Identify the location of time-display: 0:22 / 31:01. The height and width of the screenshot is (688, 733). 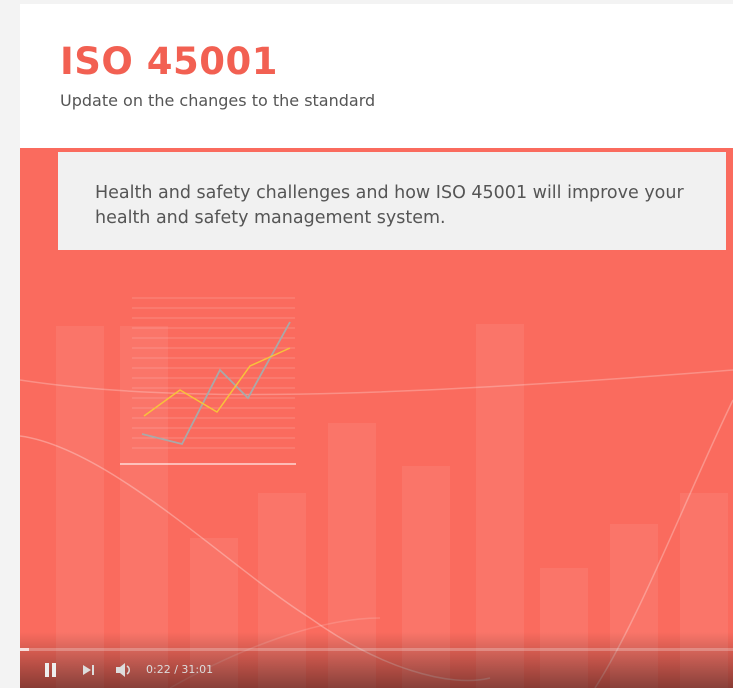
(179, 669).